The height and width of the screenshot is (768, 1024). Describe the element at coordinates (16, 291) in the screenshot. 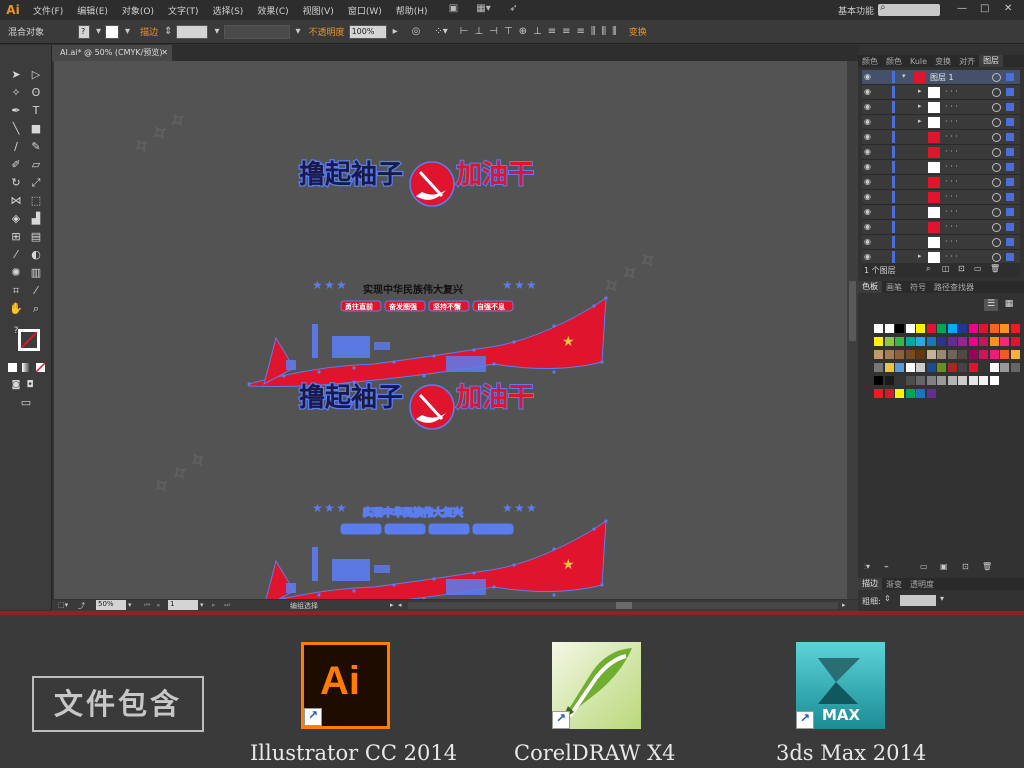

I see `artboard-tool-icon: ⌗` at that location.